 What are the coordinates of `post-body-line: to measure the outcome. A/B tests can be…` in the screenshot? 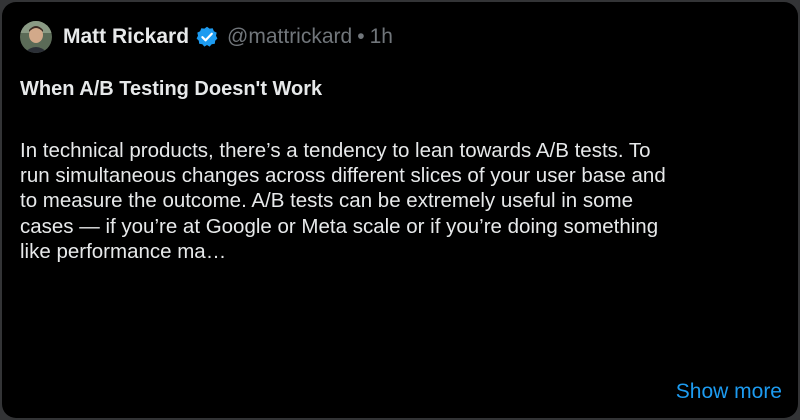 It's located at (327, 201).